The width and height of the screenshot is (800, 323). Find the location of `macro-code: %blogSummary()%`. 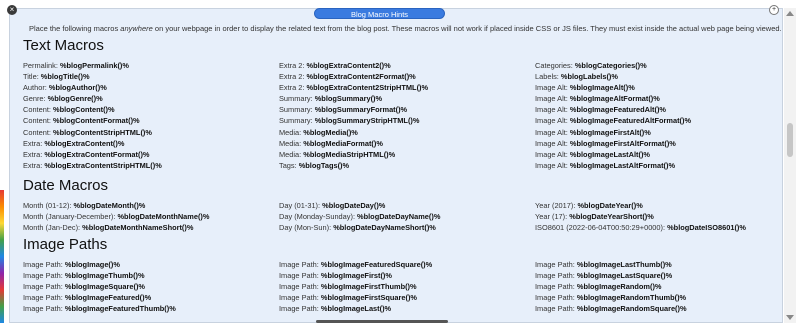

macro-code: %blogSummary()% is located at coordinates (348, 98).